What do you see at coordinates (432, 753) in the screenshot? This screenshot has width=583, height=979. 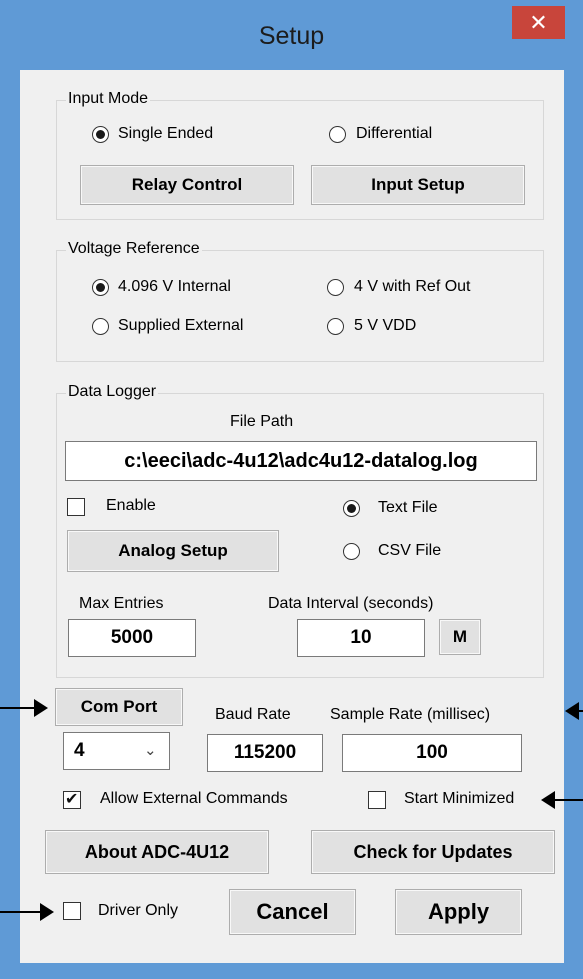 I see `sample-rate-input: 100` at bounding box center [432, 753].